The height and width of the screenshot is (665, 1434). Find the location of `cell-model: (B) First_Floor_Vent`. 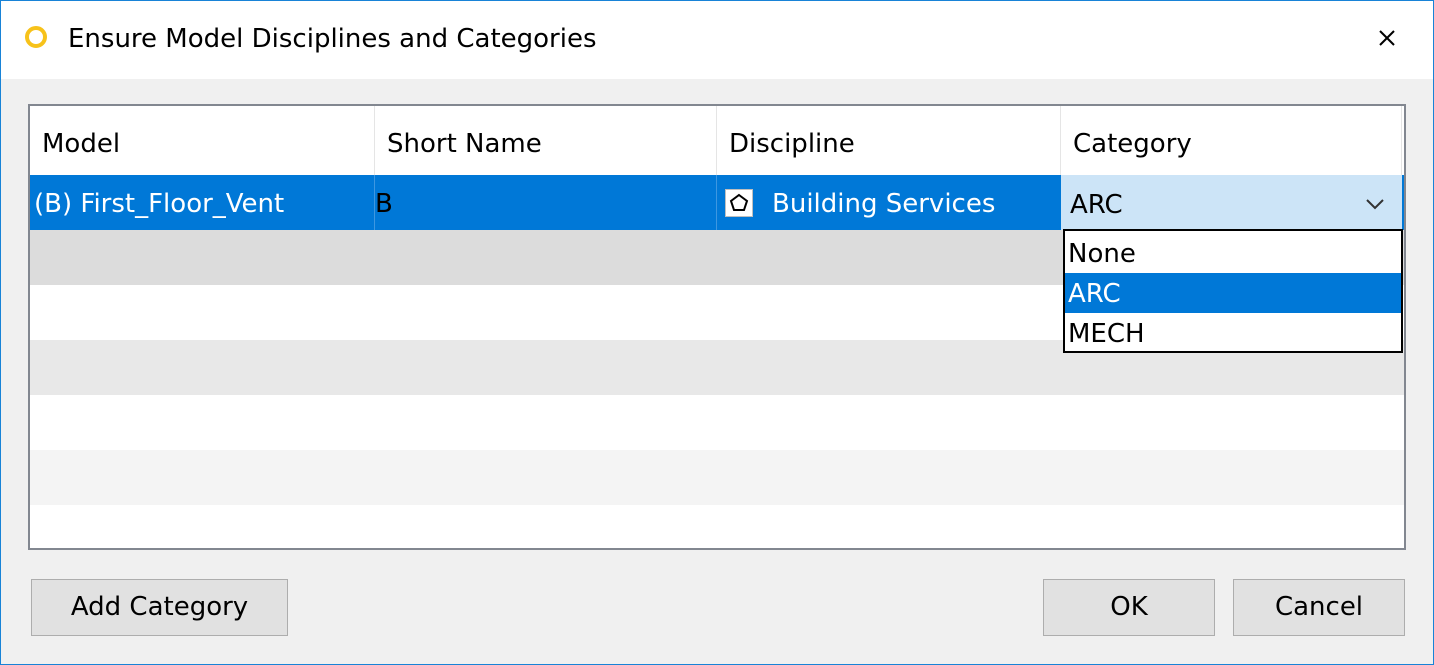

cell-model: (B) First_Floor_Vent is located at coordinates (202, 202).